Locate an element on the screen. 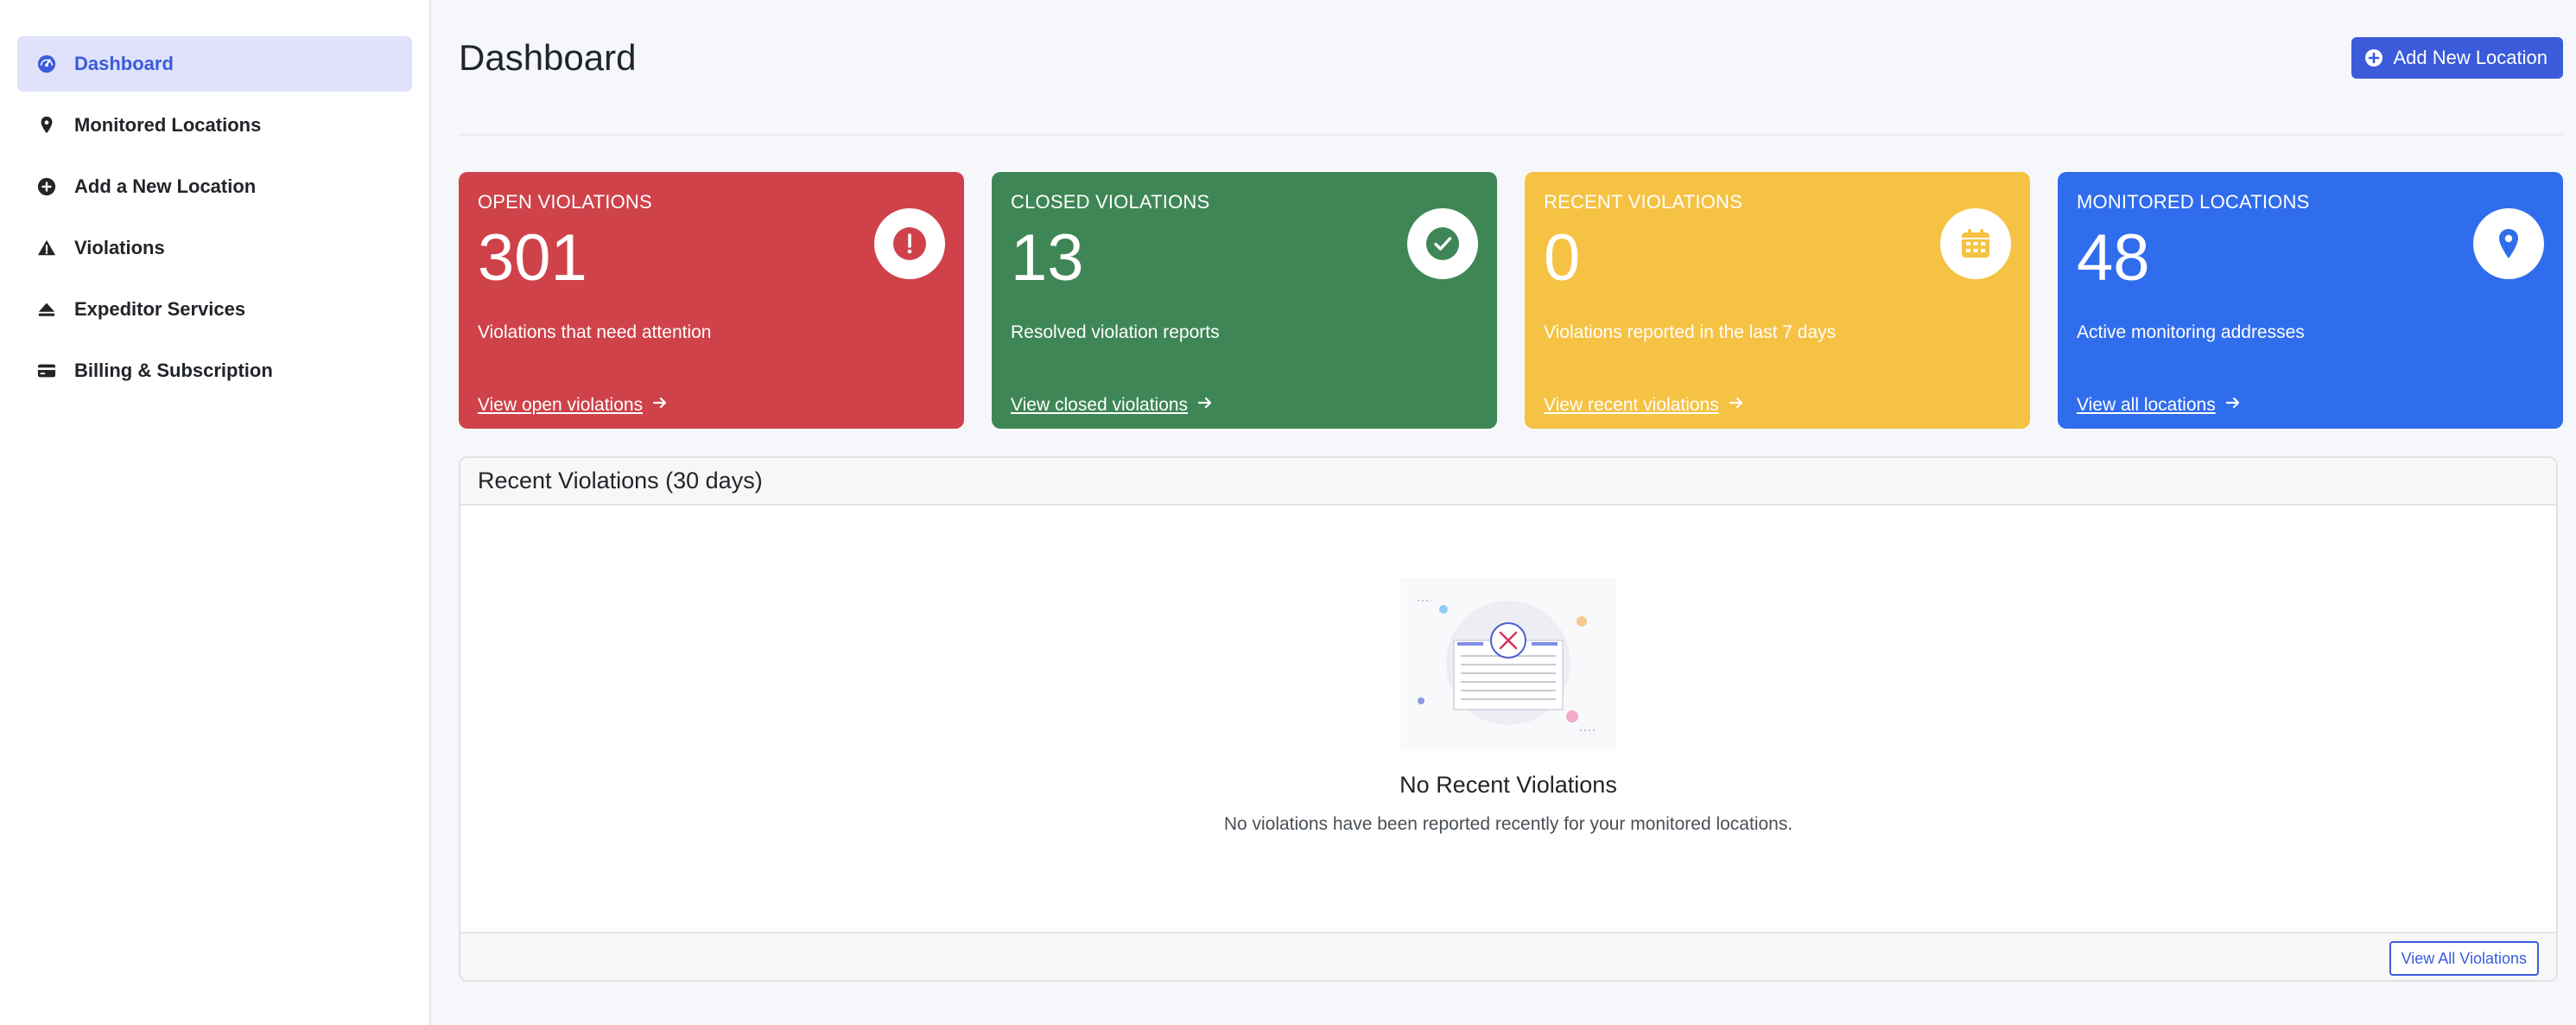 The width and height of the screenshot is (2576, 1025). card-link-label: View all locations is located at coordinates (2146, 405).